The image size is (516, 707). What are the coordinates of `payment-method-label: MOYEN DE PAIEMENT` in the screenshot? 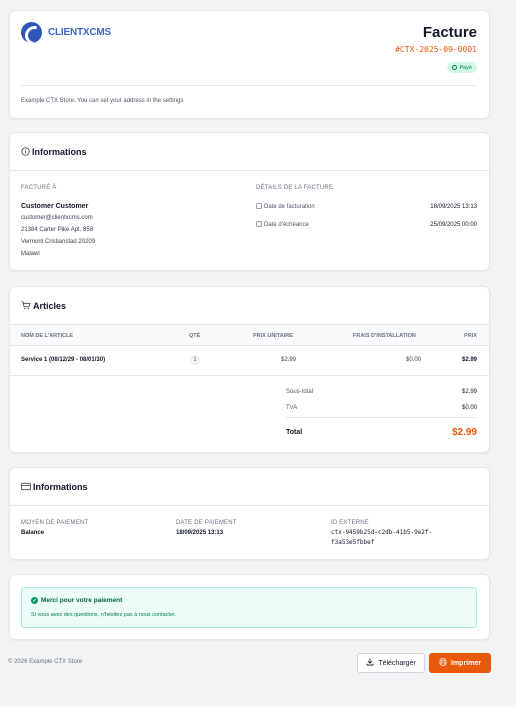 It's located at (55, 523).